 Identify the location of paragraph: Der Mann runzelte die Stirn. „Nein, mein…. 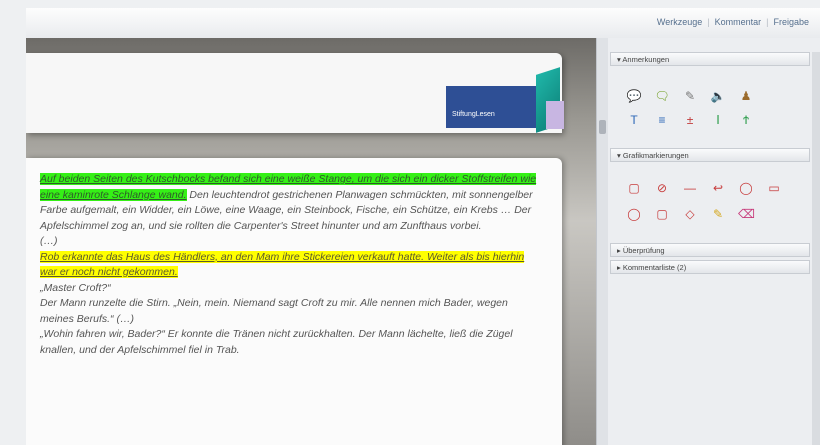
(290, 311).